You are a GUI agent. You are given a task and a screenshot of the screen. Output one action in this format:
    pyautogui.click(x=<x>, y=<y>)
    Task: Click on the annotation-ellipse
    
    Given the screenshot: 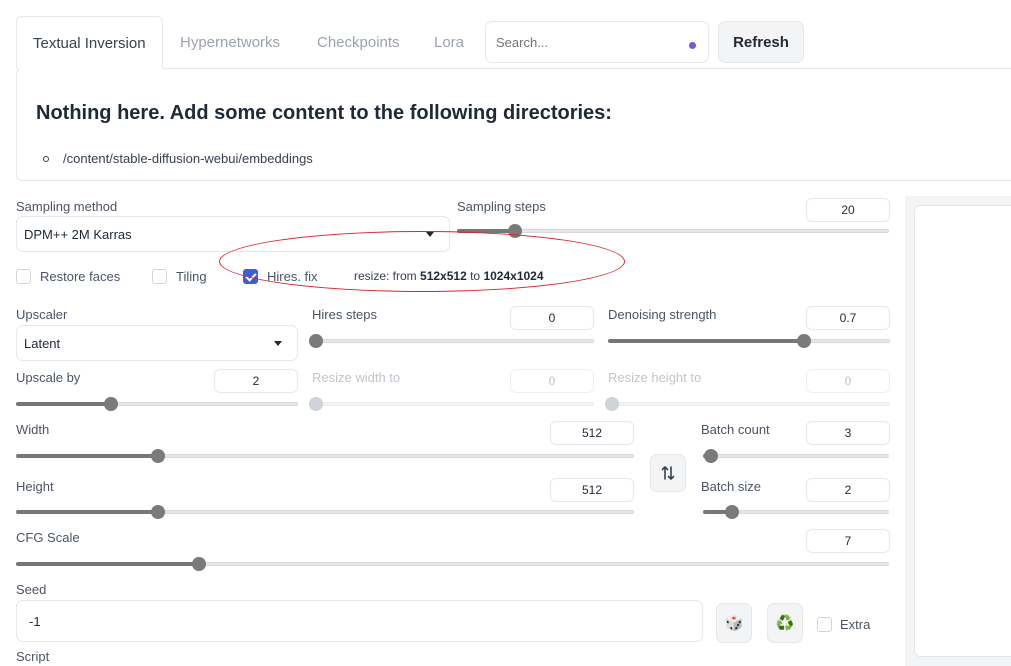 What is the action you would take?
    pyautogui.click(x=422, y=261)
    